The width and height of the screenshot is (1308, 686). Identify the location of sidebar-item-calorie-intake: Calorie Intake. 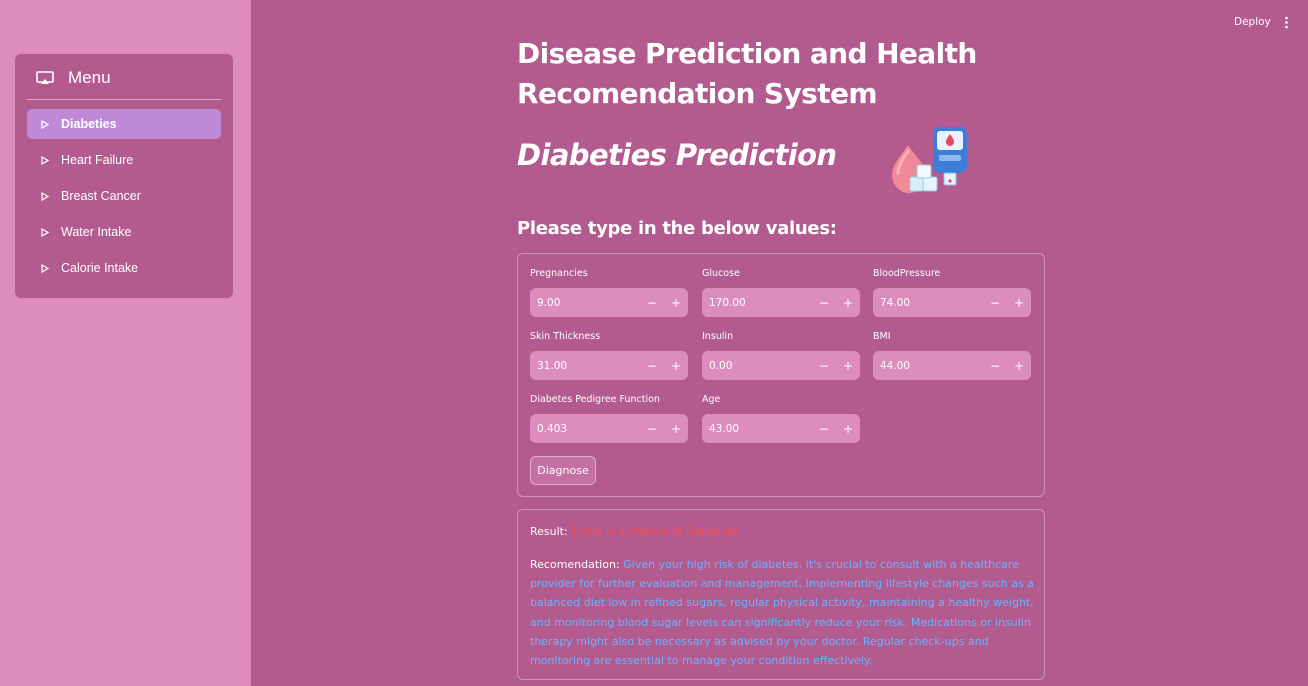
(124, 268).